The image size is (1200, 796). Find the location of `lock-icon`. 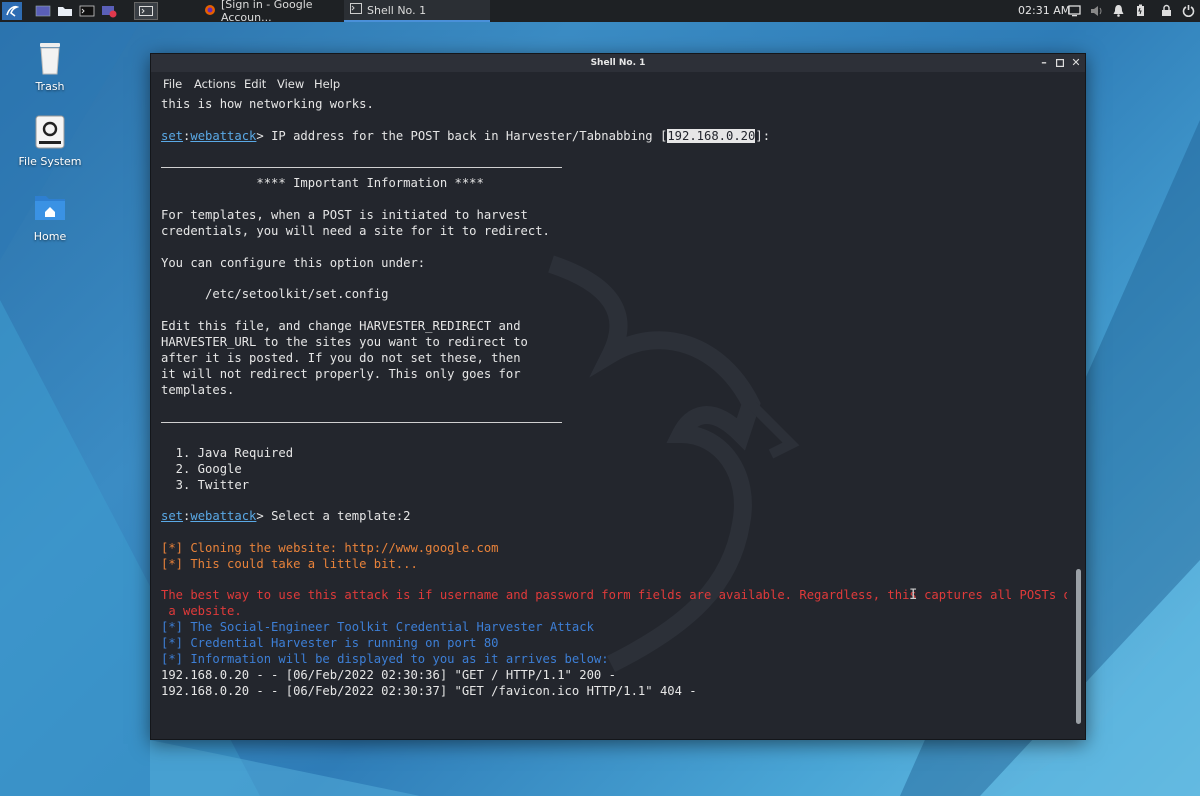

lock-icon is located at coordinates (1167, 11).